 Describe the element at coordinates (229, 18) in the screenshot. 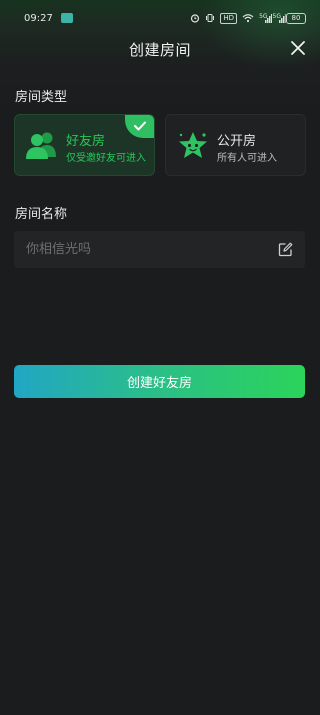

I see `hd-badge: HD` at that location.